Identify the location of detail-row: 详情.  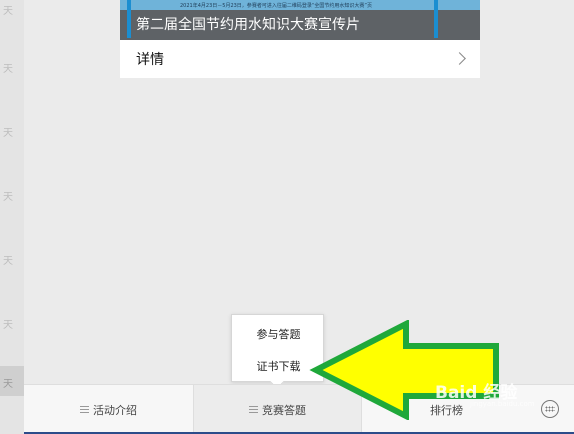
(300, 59).